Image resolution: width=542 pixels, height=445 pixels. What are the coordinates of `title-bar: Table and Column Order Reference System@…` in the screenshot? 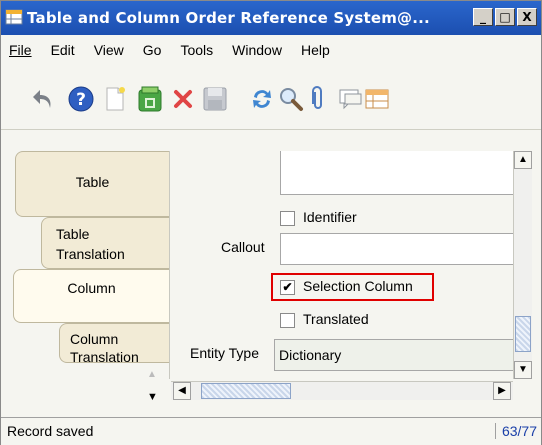 It's located at (271, 18).